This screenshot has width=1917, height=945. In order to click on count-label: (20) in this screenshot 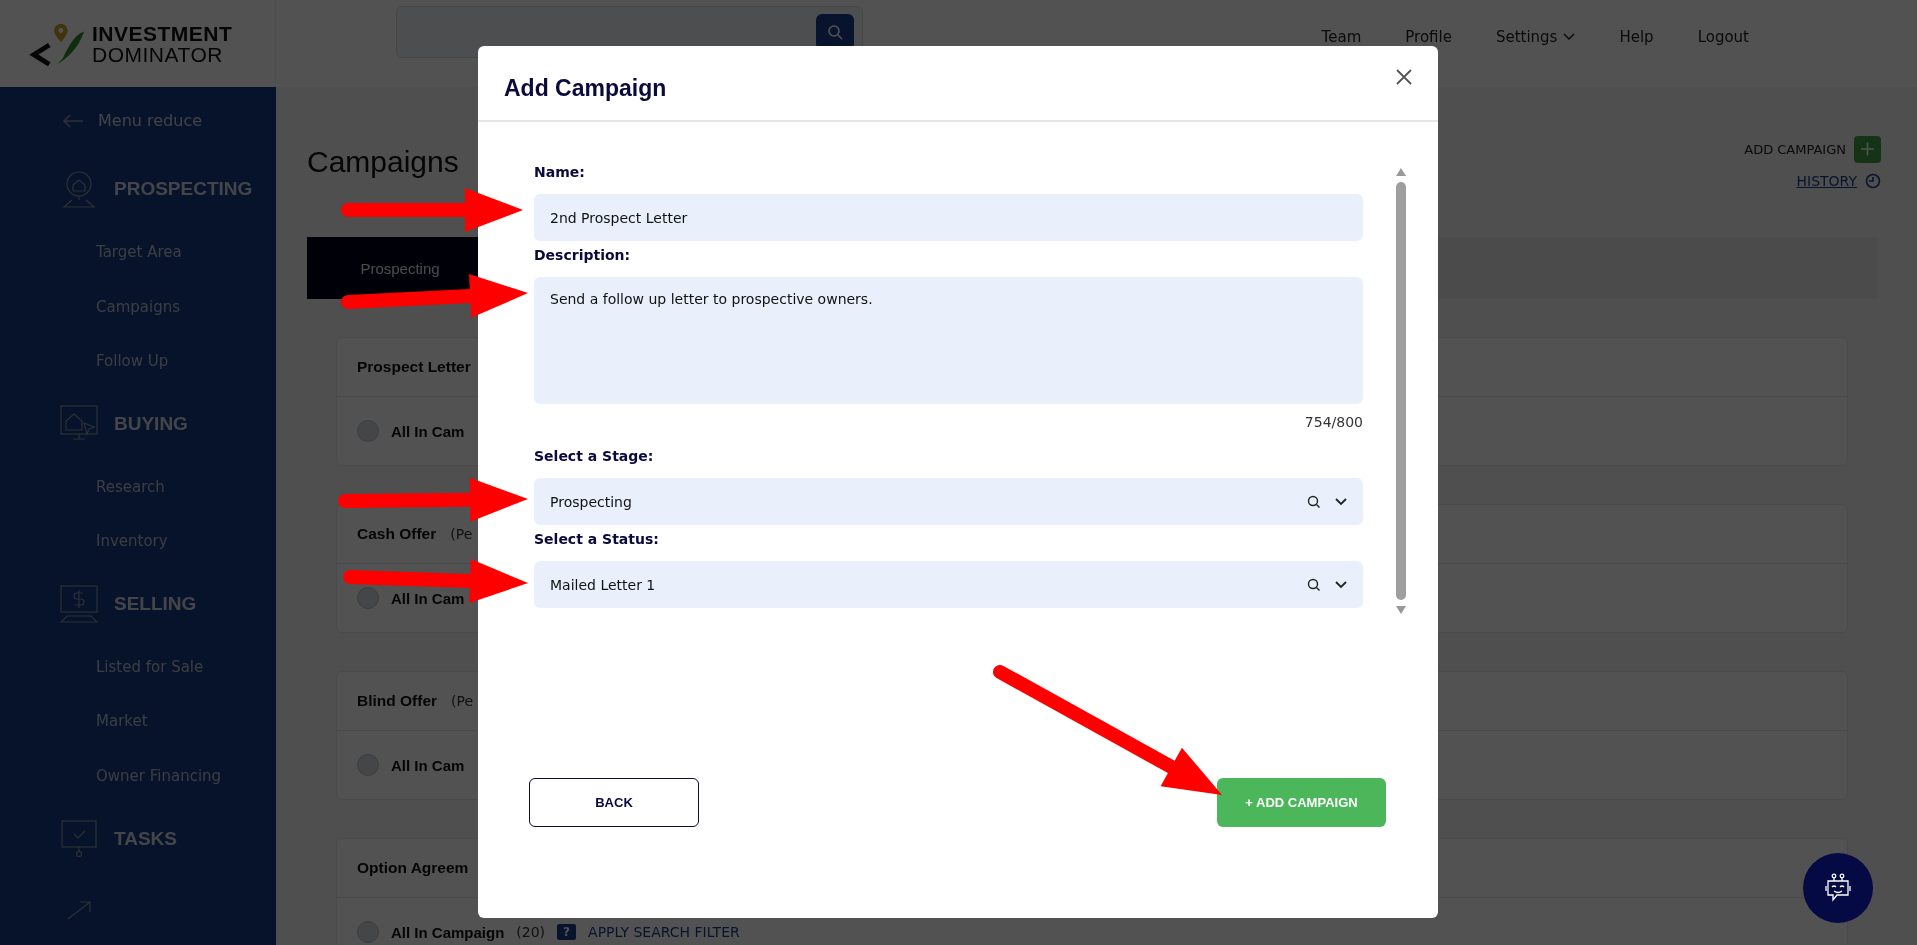, I will do `click(531, 932)`.